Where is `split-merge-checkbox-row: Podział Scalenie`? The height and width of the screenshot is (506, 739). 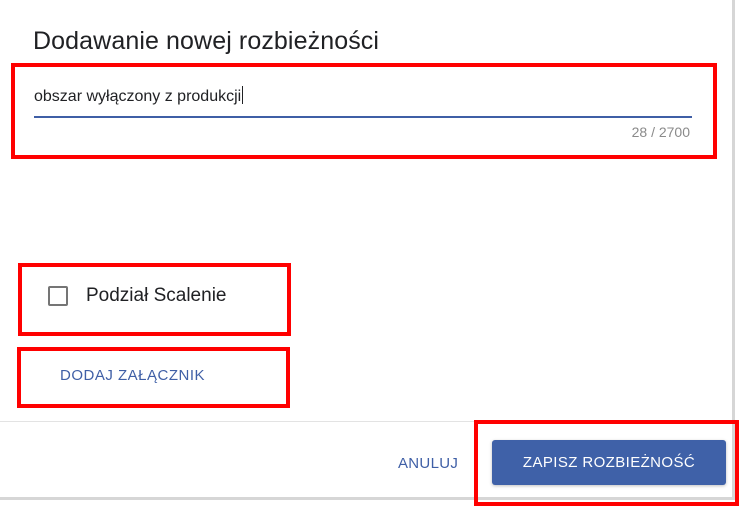
split-merge-checkbox-row: Podział Scalenie is located at coordinates (137, 296).